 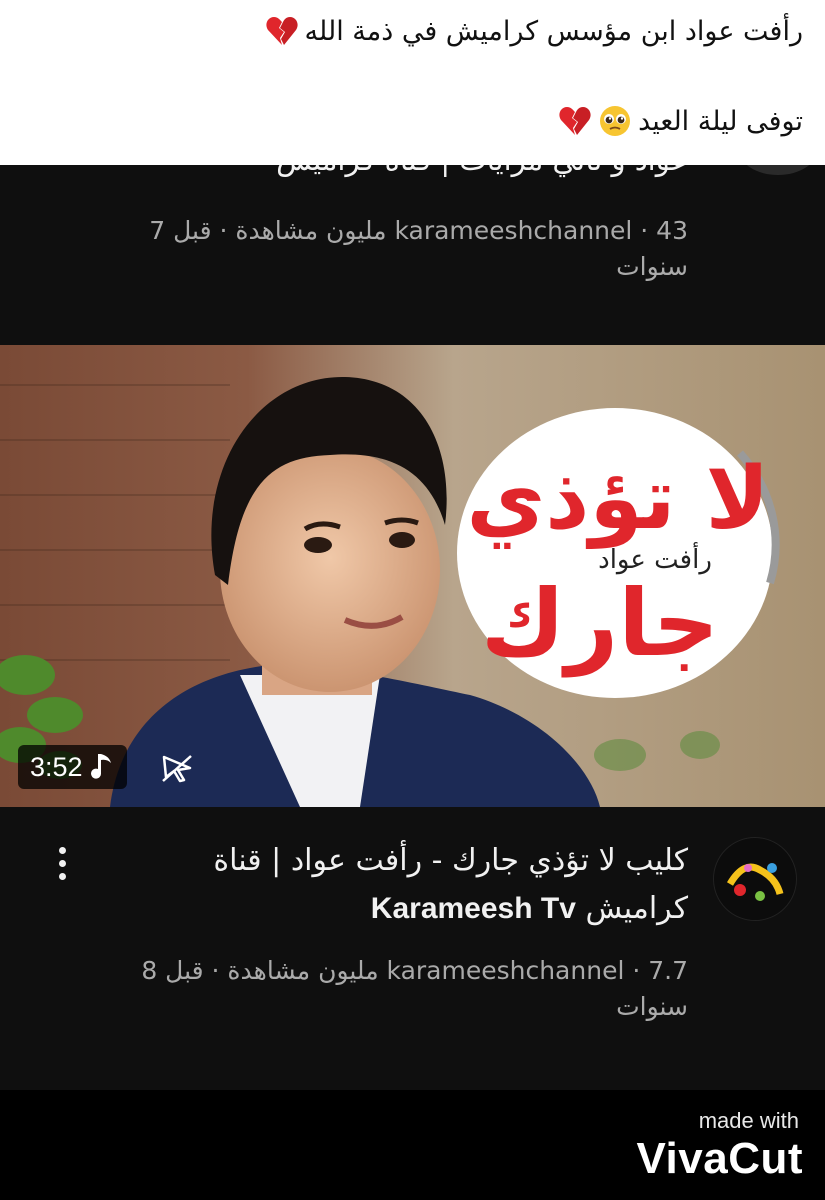 I want to click on caption-text-2: توفى ليلة العيد, so click(x=720, y=121).